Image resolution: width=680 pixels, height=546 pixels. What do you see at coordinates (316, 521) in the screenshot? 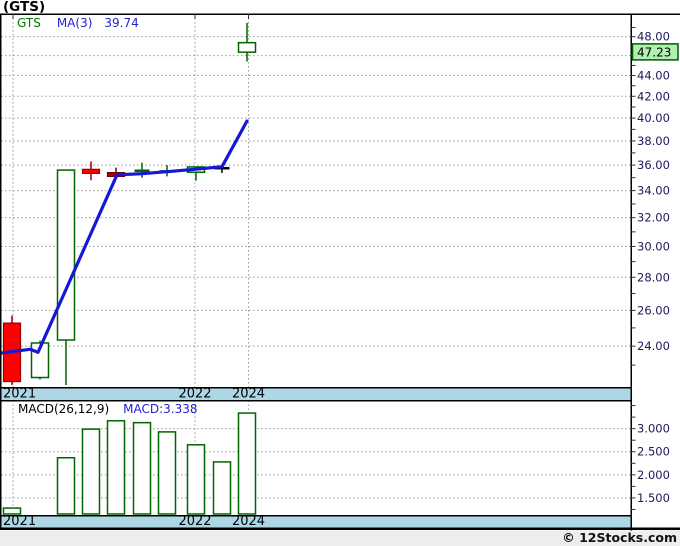
I see `x-axis-band-bottom` at bounding box center [316, 521].